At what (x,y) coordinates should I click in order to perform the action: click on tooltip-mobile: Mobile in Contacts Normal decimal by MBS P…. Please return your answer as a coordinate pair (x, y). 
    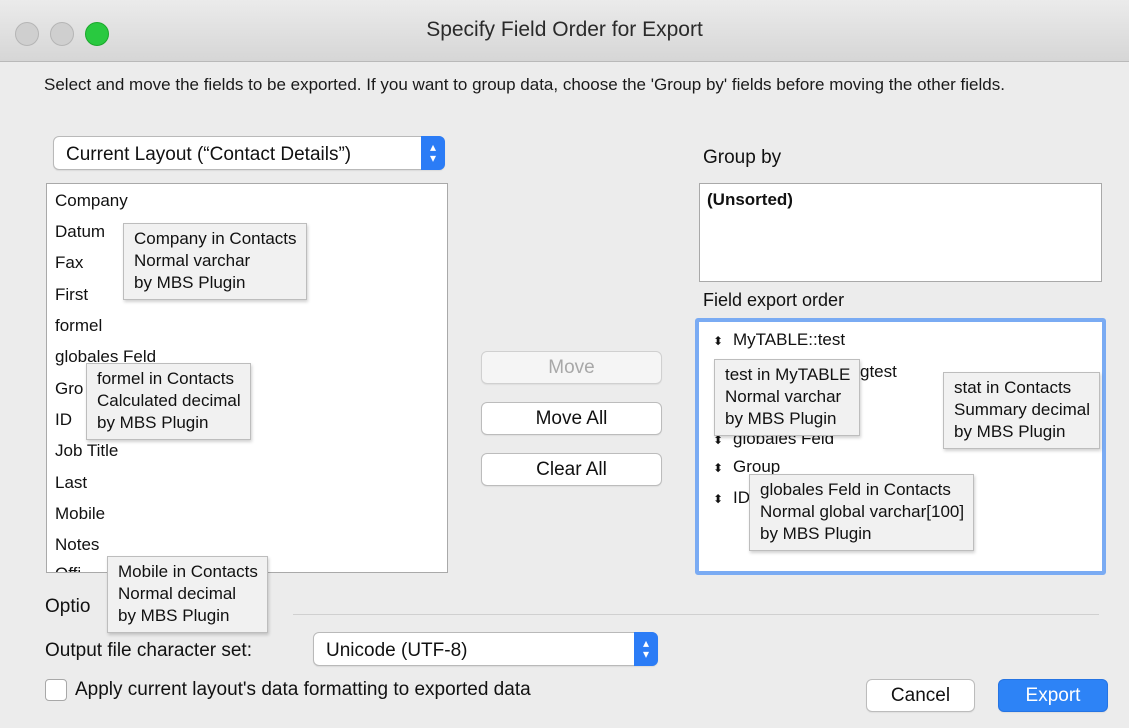
    Looking at the image, I should click on (187, 594).